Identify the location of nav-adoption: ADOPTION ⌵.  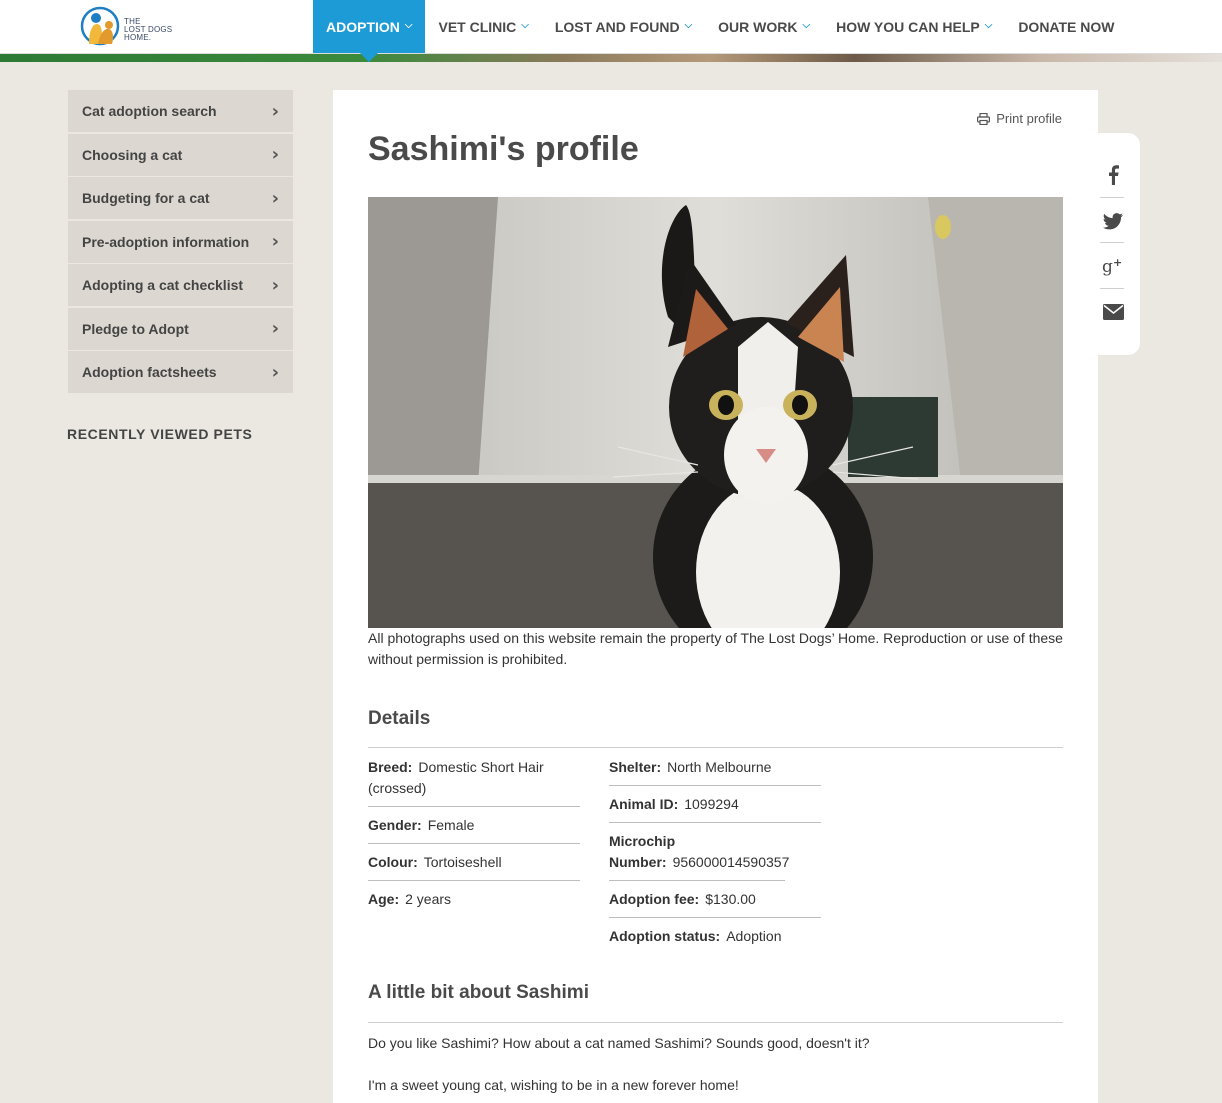
(369, 31).